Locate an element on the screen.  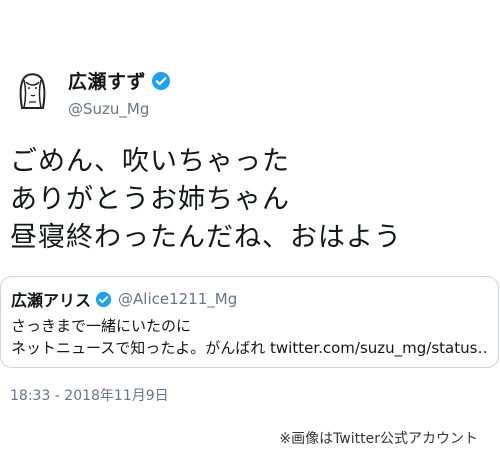
quoted-author-display-name: 広瀬アリス is located at coordinates (51, 300).